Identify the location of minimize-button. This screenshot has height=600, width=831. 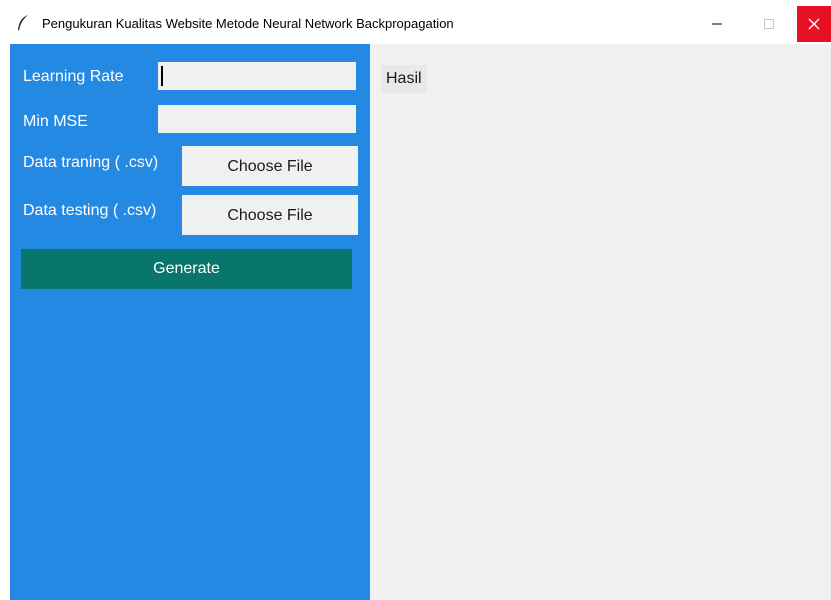
(717, 24).